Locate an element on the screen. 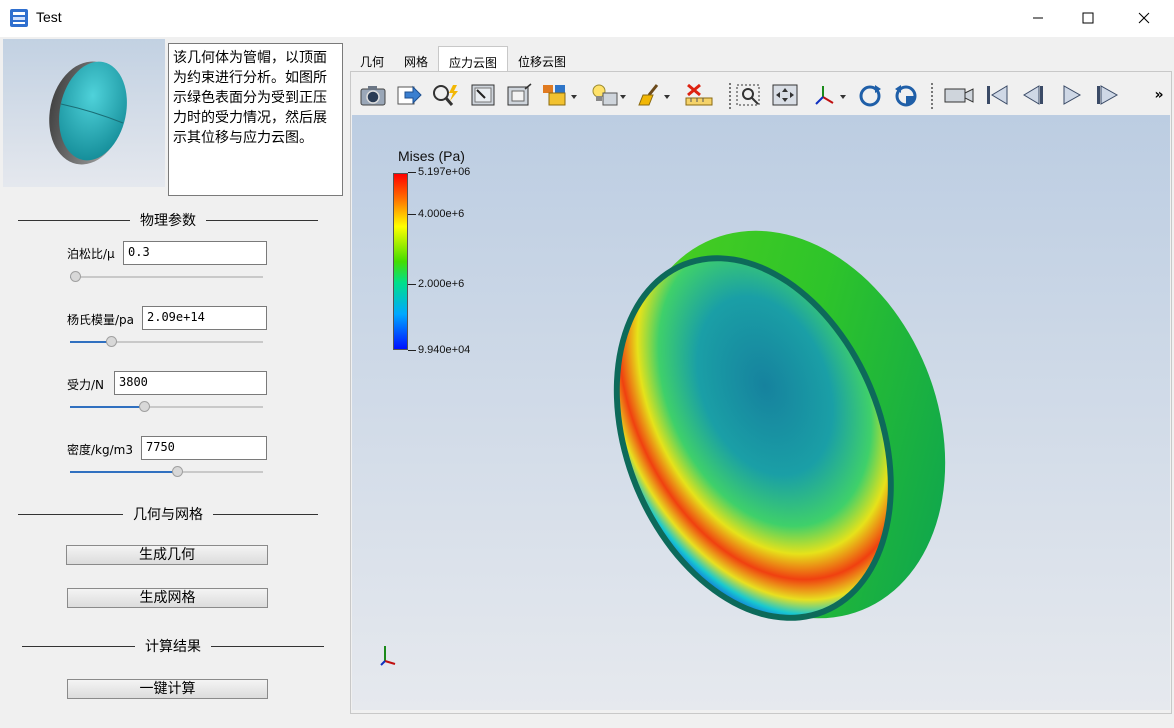 The width and height of the screenshot is (1174, 728). axes-triad-icon is located at coordinates (388, 656).